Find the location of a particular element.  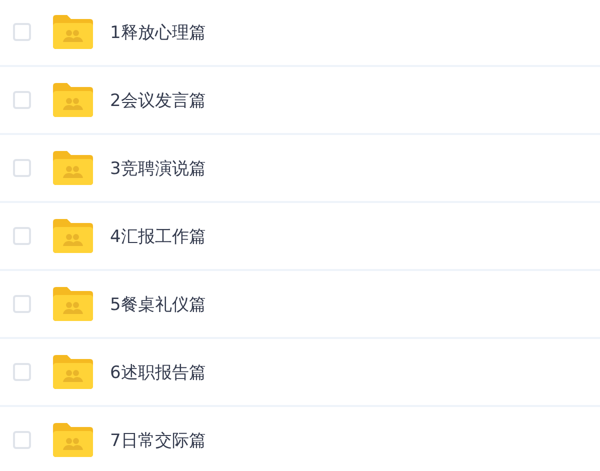

folder-name: 4汇报工作篇 is located at coordinates (158, 236).